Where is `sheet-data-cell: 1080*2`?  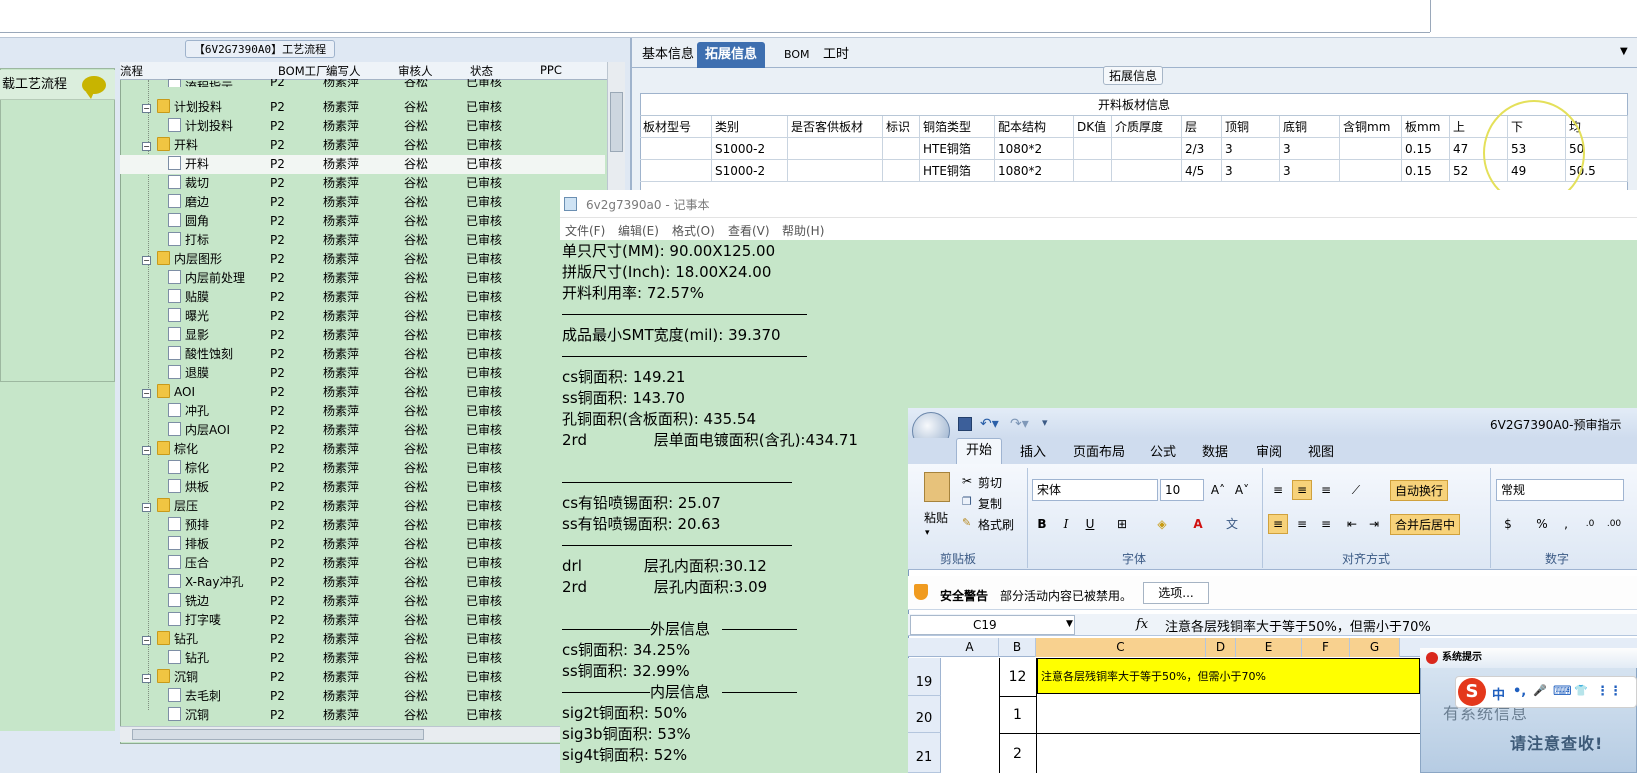
sheet-data-cell: 1080*2 is located at coordinates (1034, 171).